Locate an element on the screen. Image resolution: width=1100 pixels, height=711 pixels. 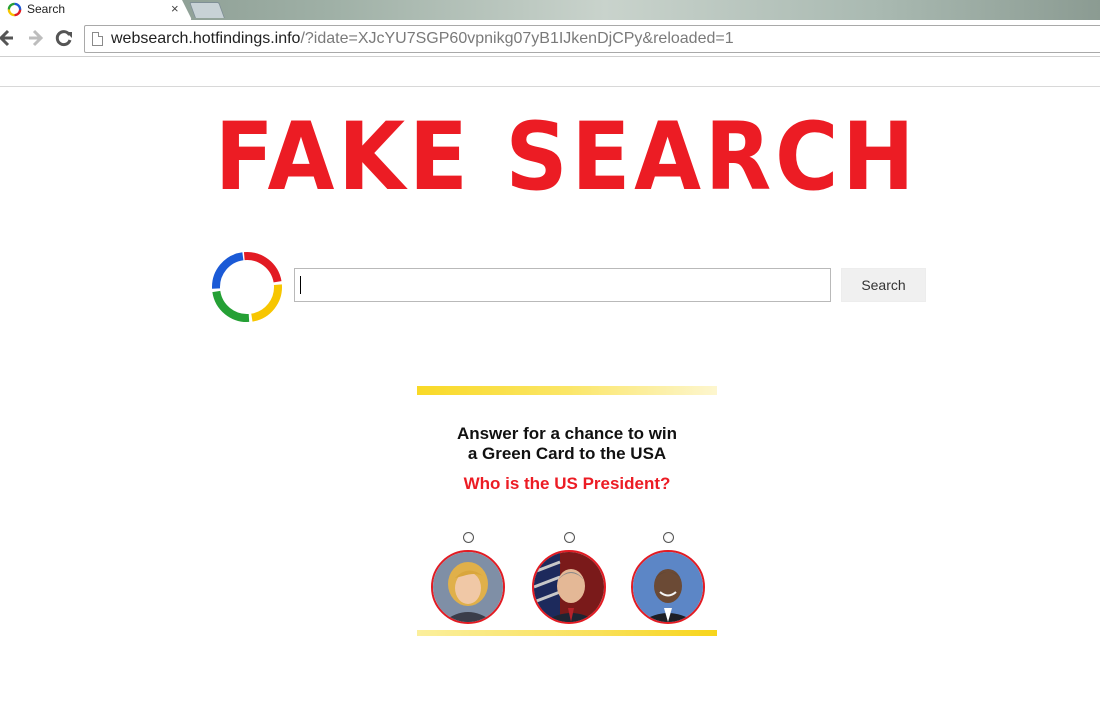
choice-2-radio is located at coordinates (569, 537).